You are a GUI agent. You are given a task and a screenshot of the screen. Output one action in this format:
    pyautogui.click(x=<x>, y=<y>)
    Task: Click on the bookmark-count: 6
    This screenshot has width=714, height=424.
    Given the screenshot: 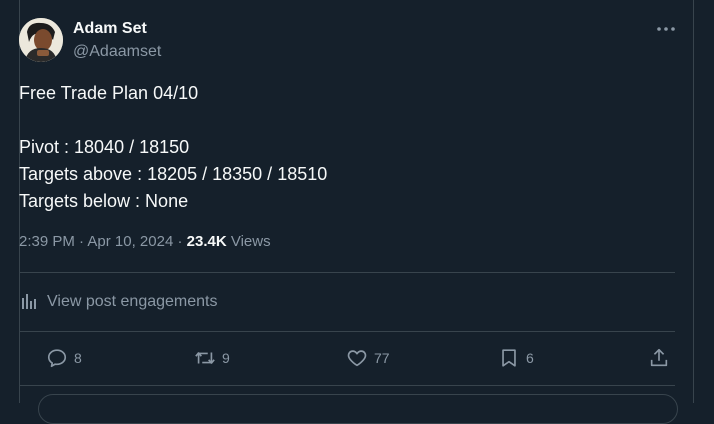 What is the action you would take?
    pyautogui.click(x=530, y=358)
    